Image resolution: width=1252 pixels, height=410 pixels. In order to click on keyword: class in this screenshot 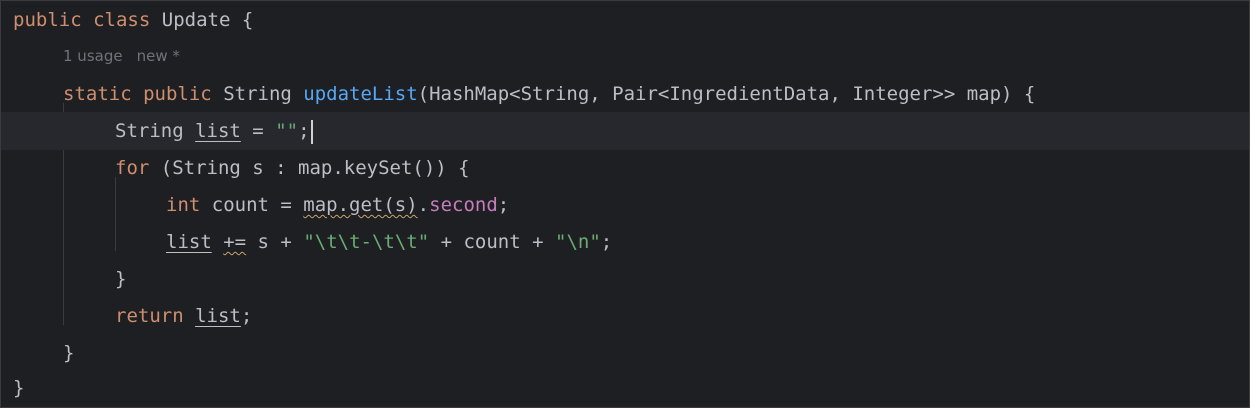, I will do `click(122, 20)`.